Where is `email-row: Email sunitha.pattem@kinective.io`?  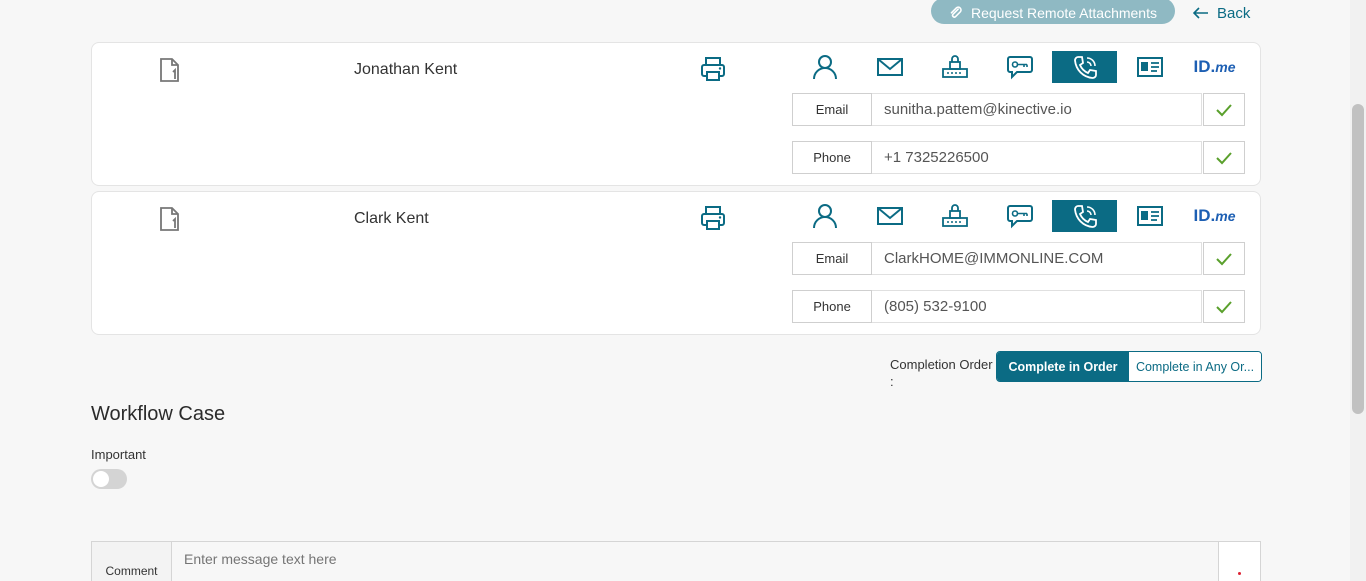
email-row: Email sunitha.pattem@kinective.io is located at coordinates (1018, 109).